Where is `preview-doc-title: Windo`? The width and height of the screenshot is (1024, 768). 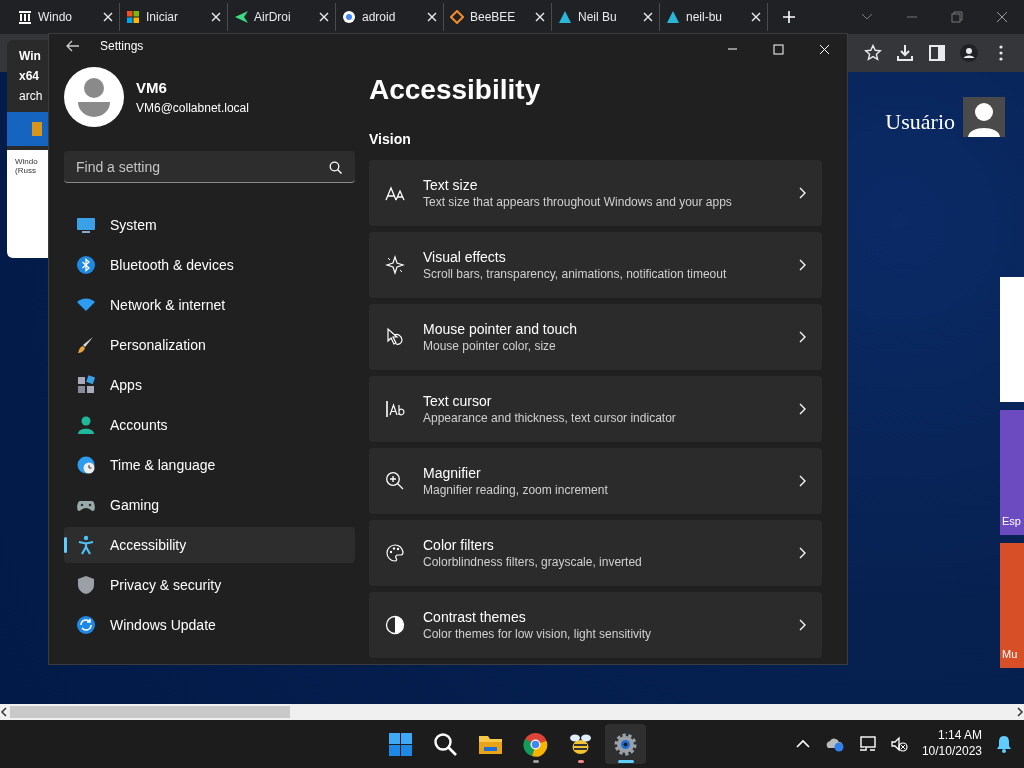
preview-doc-title: Windo is located at coordinates (27, 162).